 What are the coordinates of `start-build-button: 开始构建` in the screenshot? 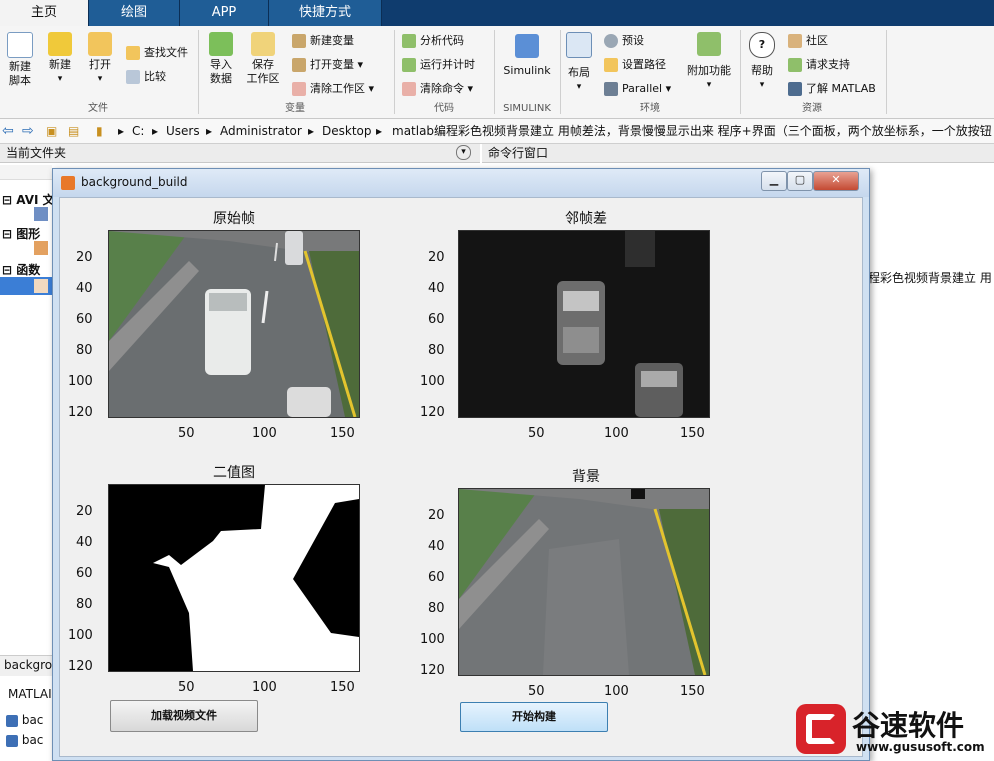 It's located at (534, 717).